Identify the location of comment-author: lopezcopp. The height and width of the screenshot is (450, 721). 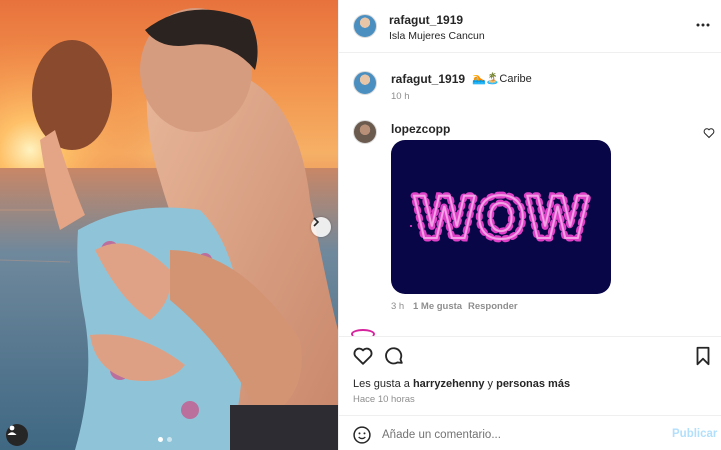
(420, 129).